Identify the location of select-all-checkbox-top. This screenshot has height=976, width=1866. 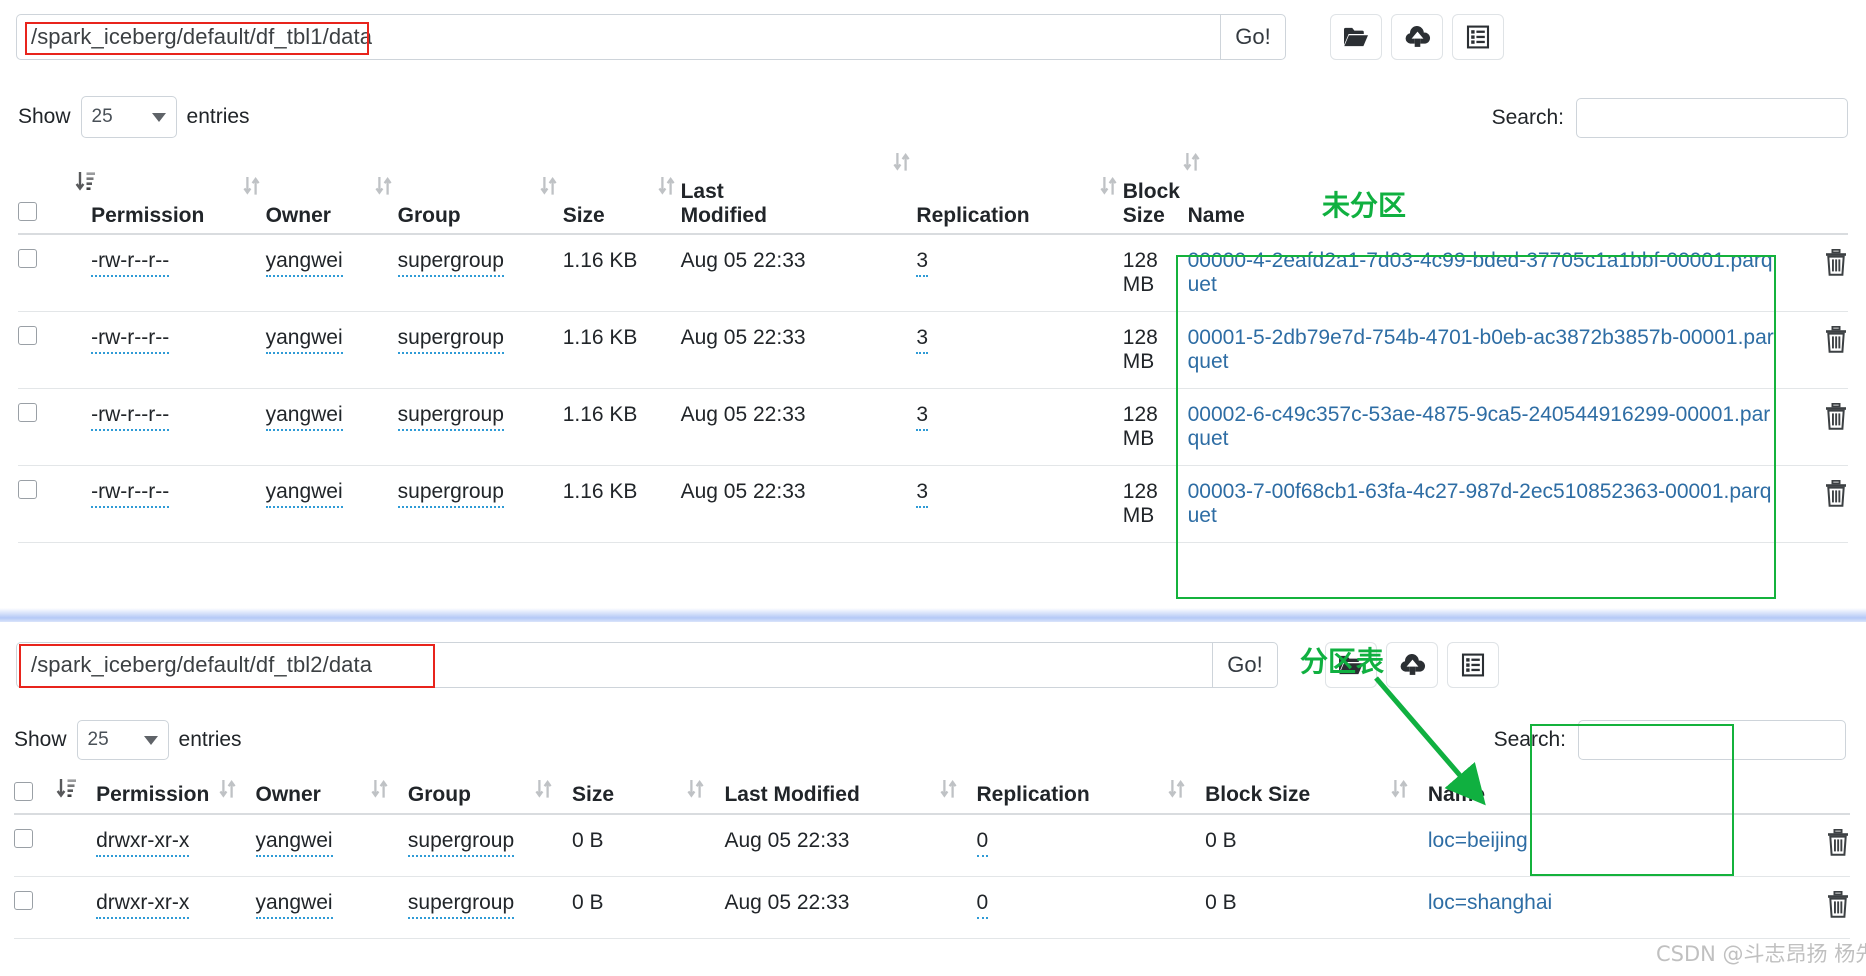
(27, 212).